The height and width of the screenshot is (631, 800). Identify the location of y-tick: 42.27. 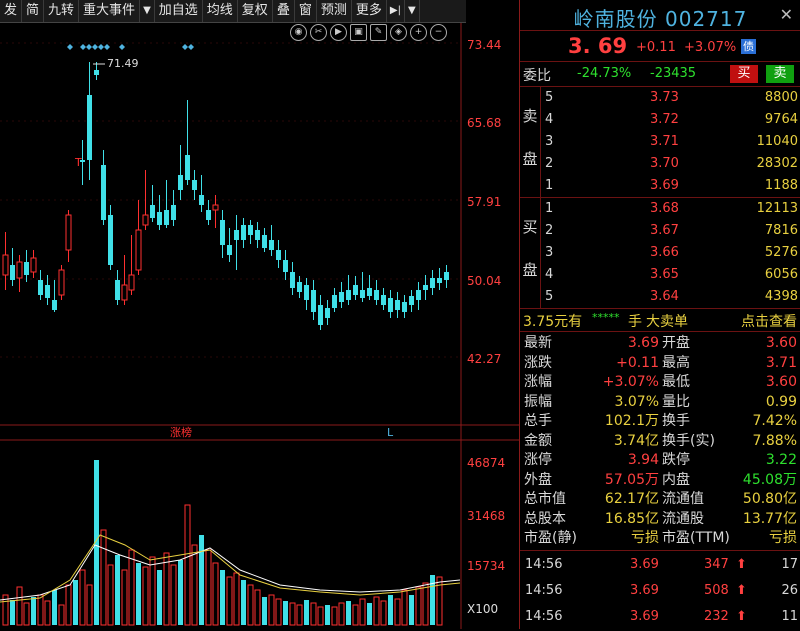
(484, 359).